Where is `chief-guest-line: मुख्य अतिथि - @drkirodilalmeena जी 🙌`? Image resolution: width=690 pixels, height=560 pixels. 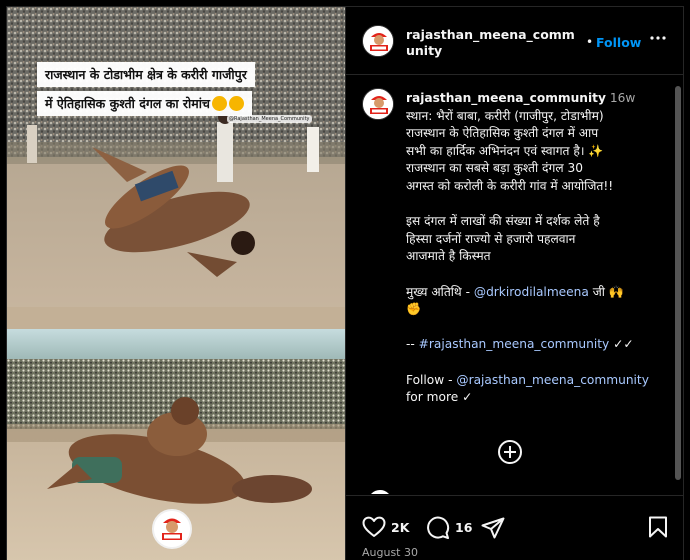 chief-guest-line: मुख्य अतिथि - @drkirodilalmeena जी 🙌 is located at coordinates (540, 293).